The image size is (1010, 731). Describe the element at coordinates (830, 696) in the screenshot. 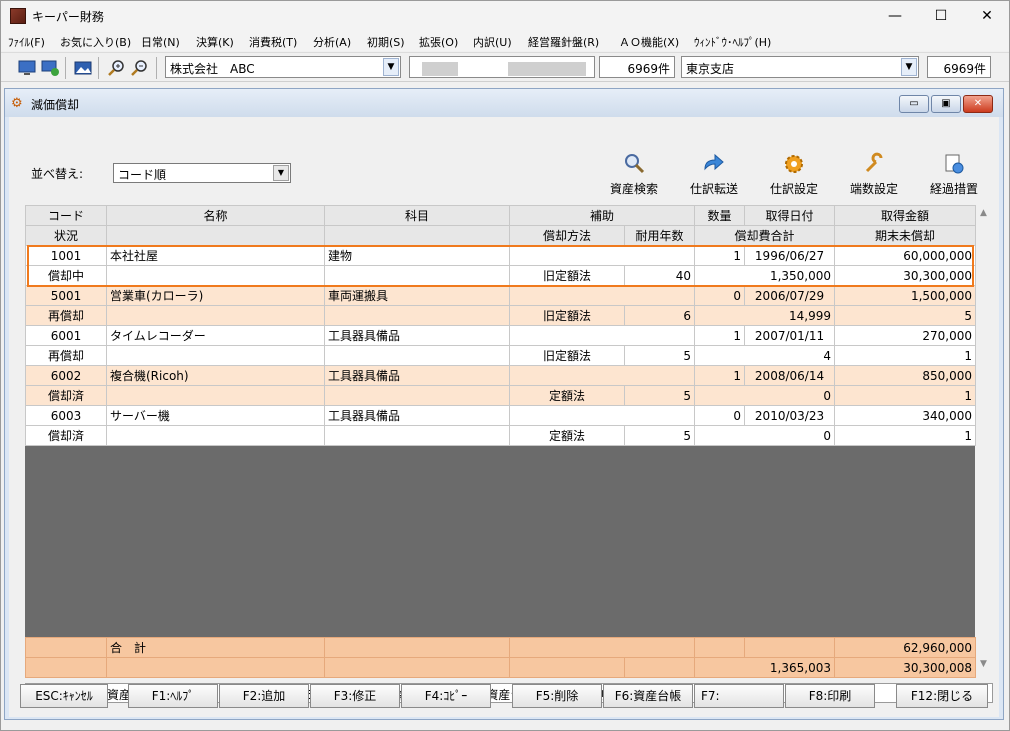

I see `f8-print-button: F8:印刷` at that location.